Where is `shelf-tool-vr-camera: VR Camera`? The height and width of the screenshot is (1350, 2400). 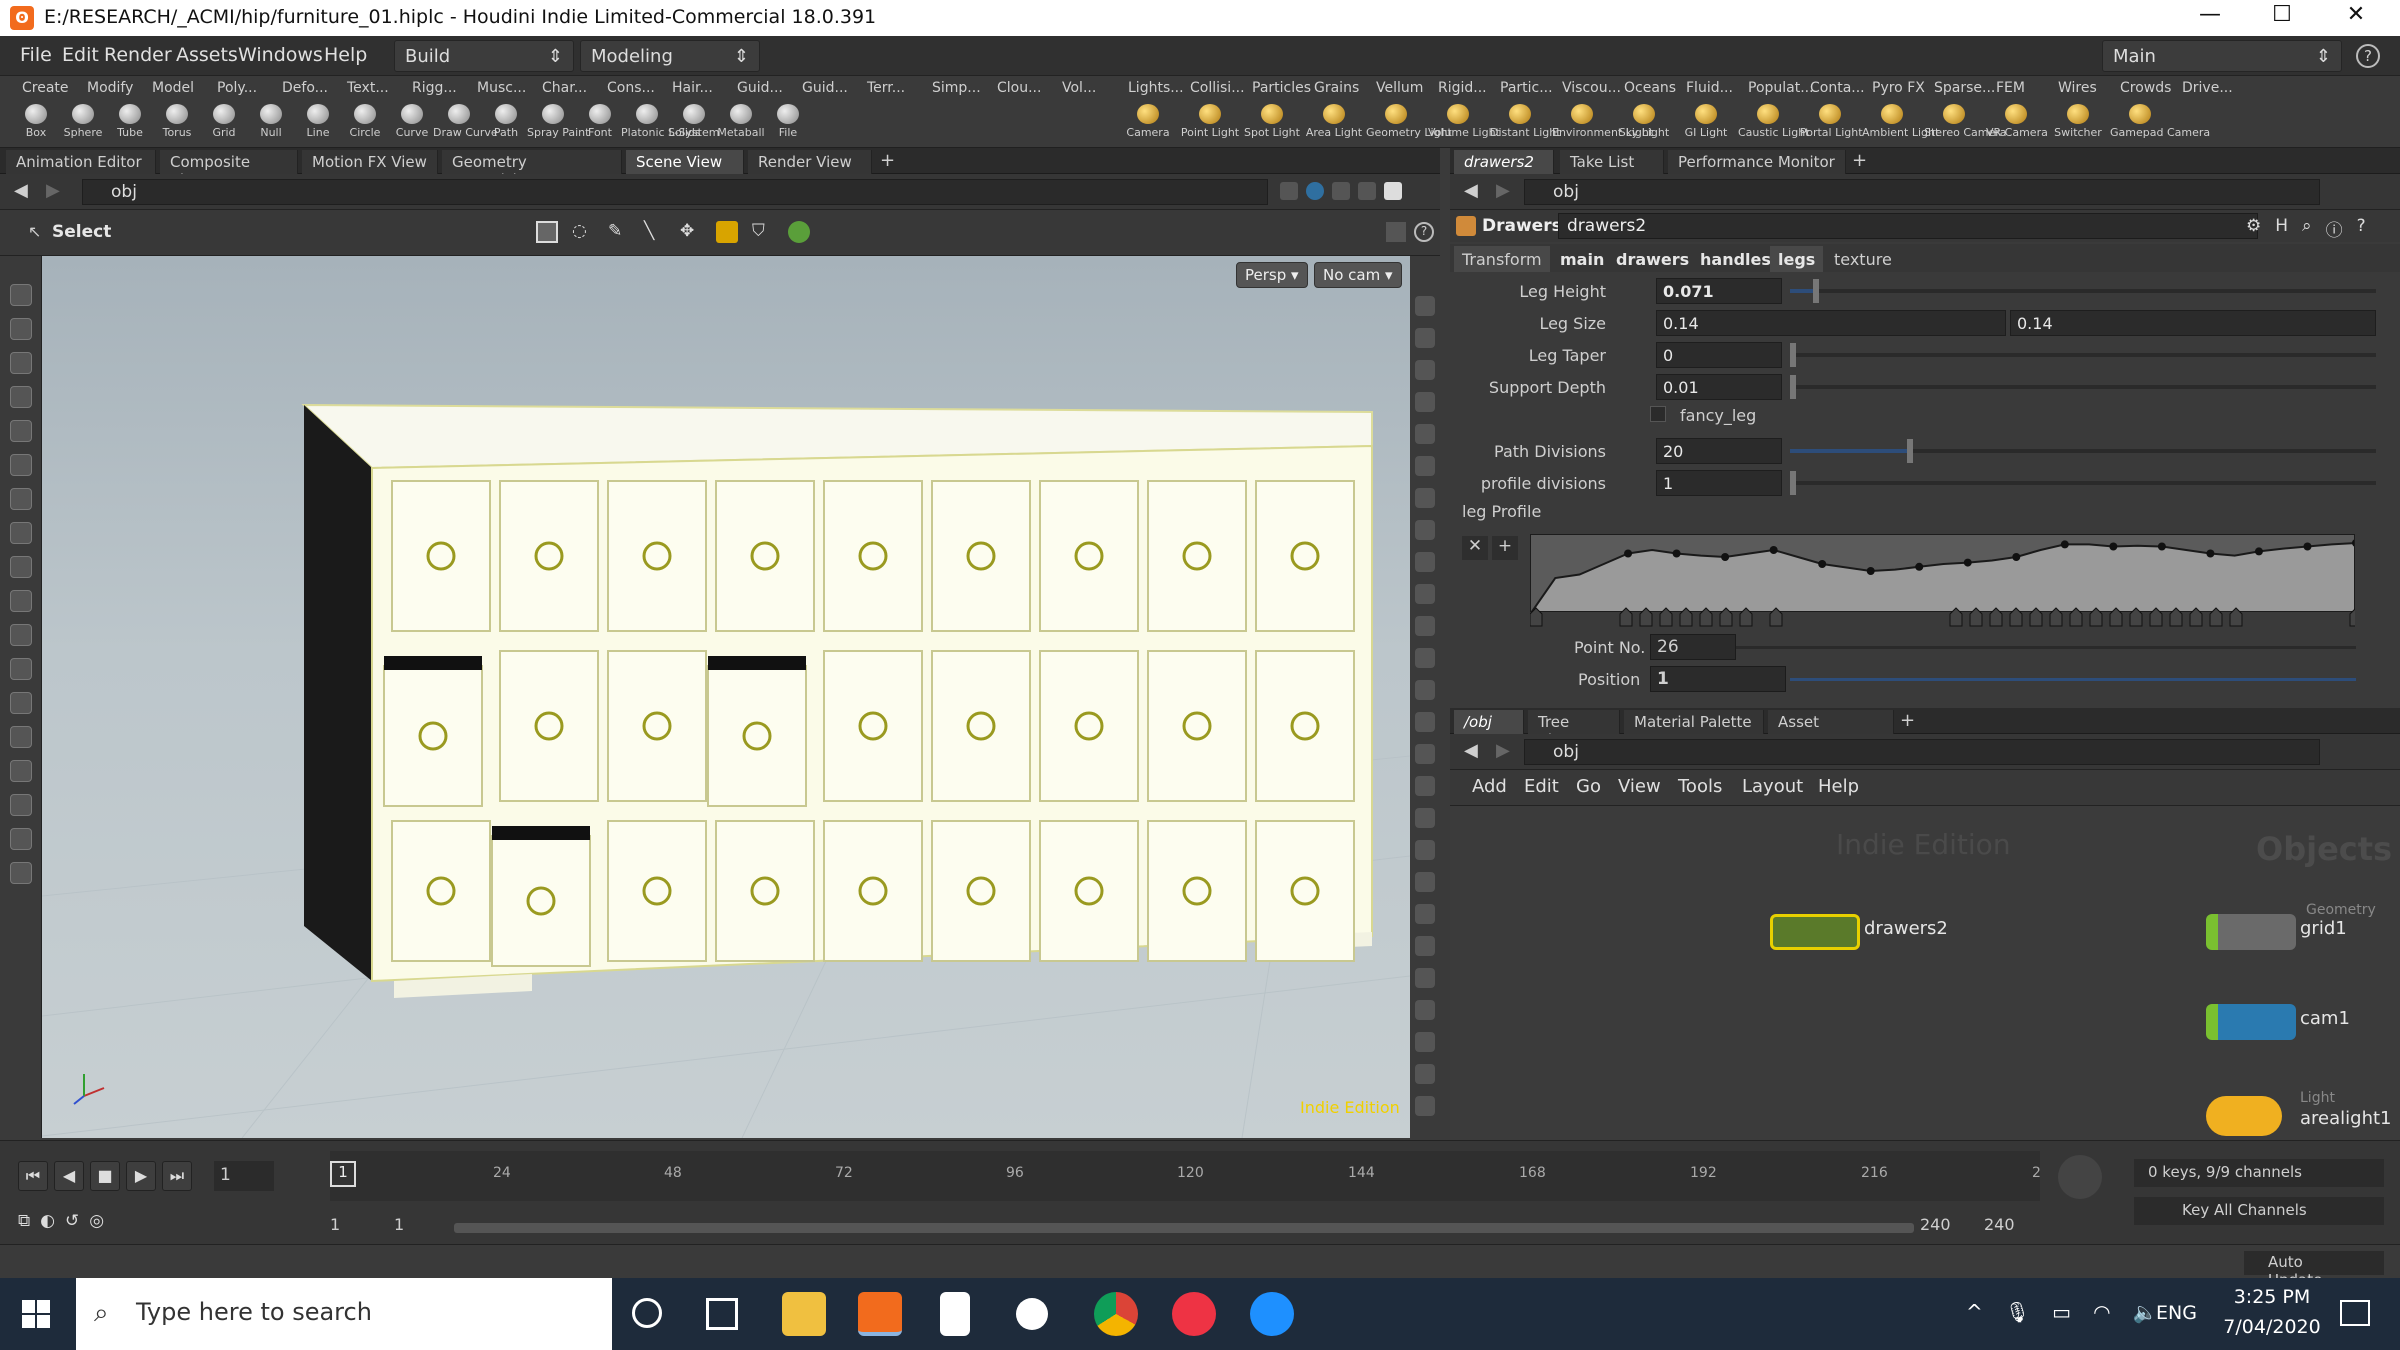
shelf-tool-vr-camera: VR Camera is located at coordinates (2017, 126).